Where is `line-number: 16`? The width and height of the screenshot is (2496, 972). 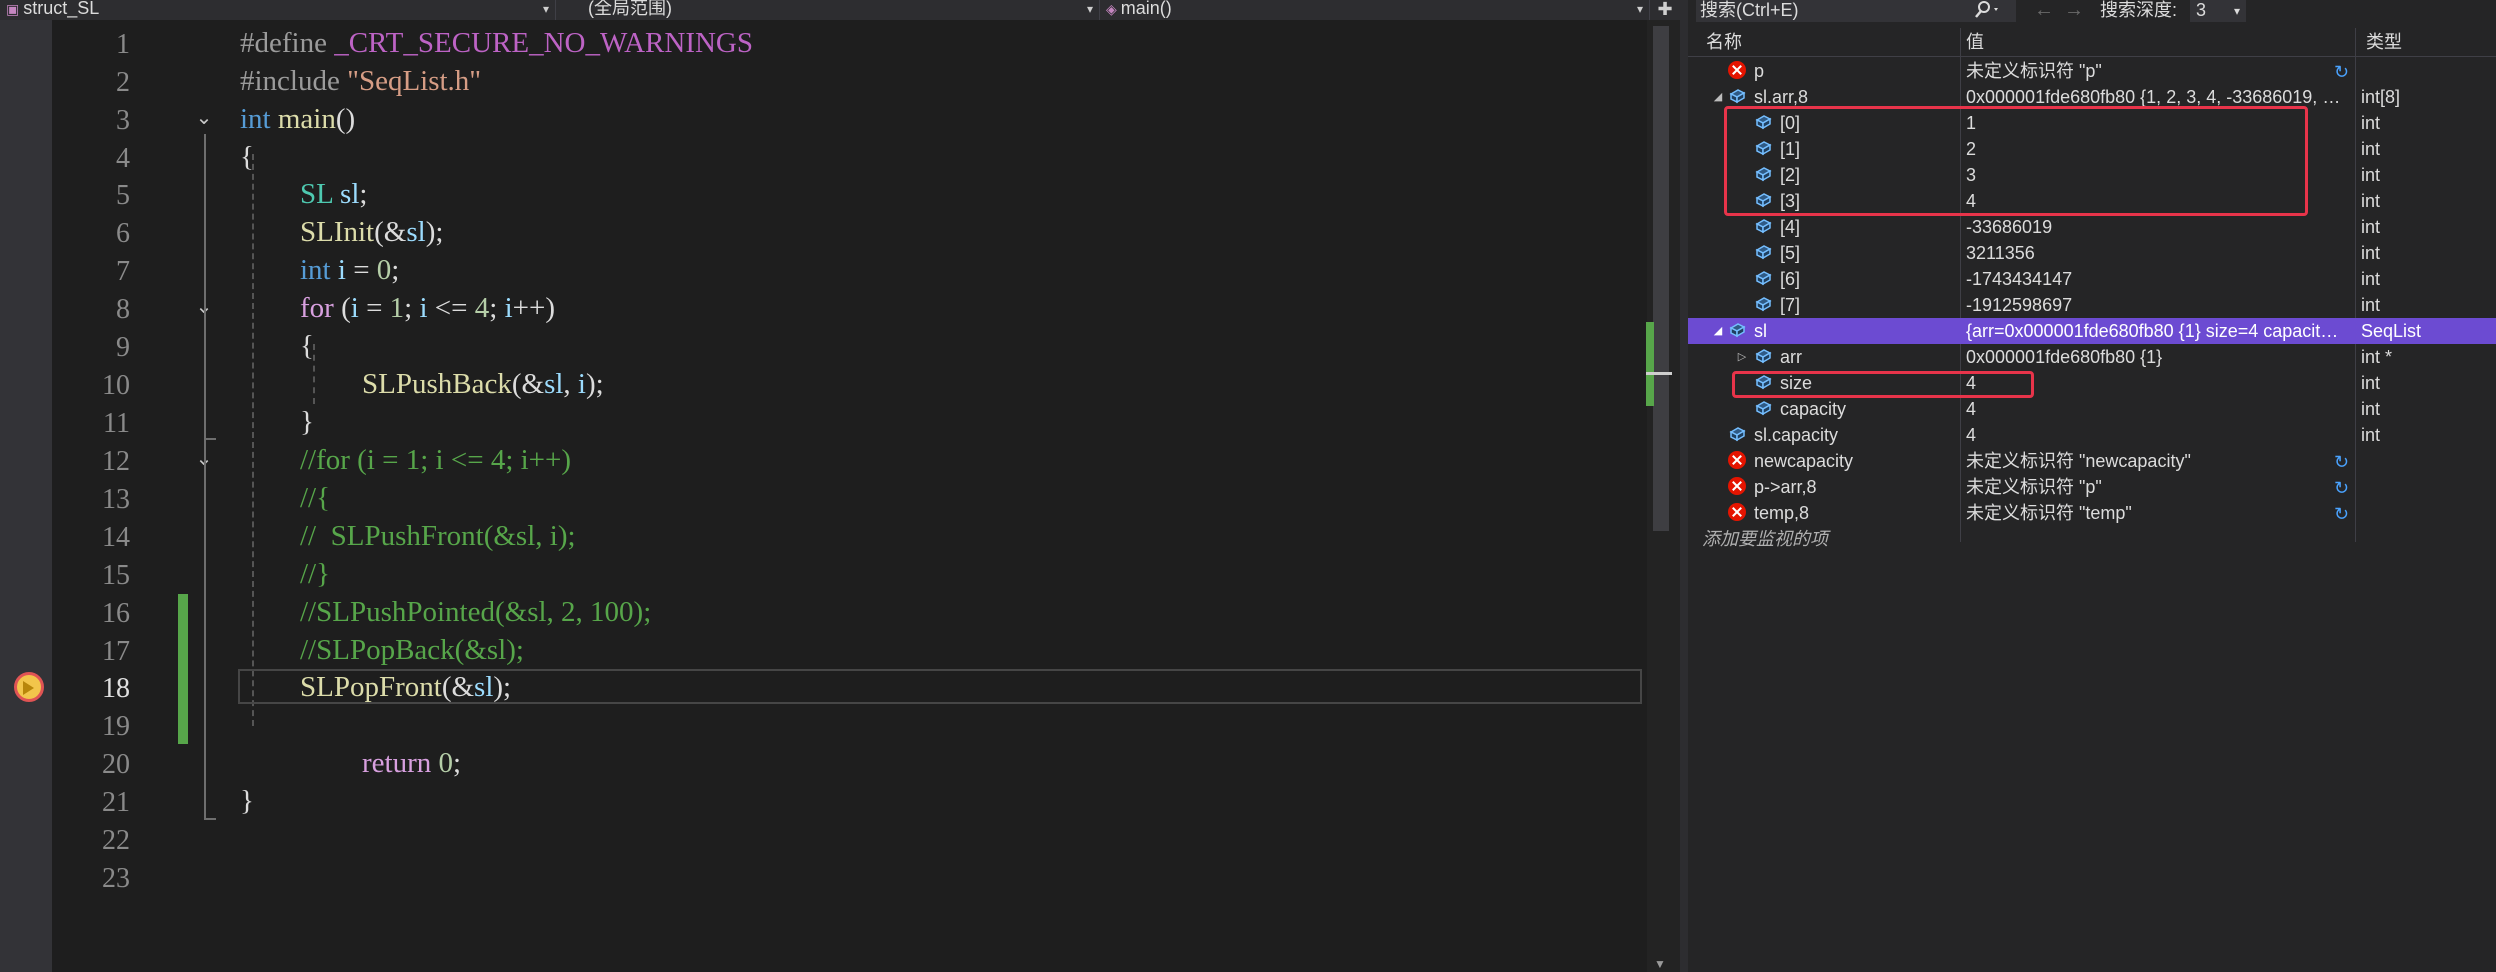
line-number: 16 is located at coordinates (116, 613).